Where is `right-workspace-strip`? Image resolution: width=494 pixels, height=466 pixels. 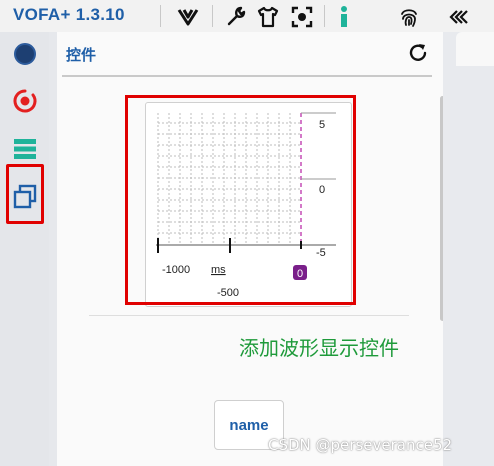
right-workspace-strip is located at coordinates (468, 249).